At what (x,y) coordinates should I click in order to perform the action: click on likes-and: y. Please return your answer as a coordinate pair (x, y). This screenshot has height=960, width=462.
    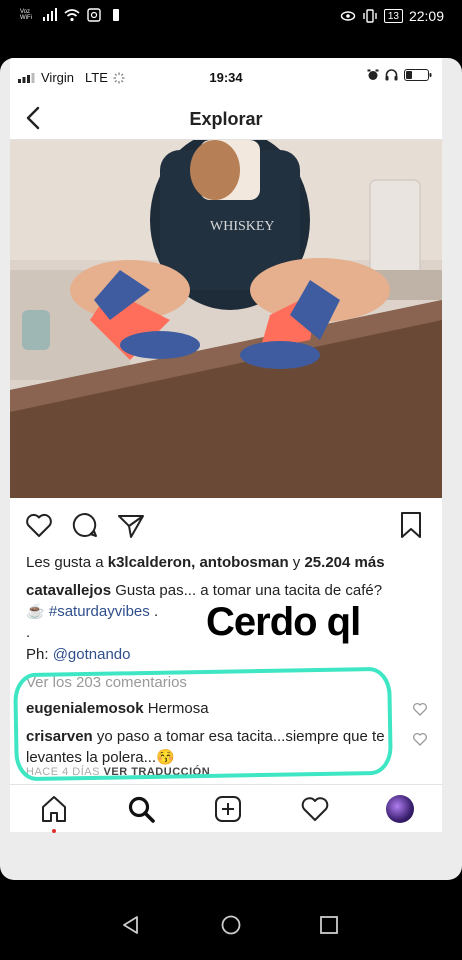
    Looking at the image, I should click on (296, 562).